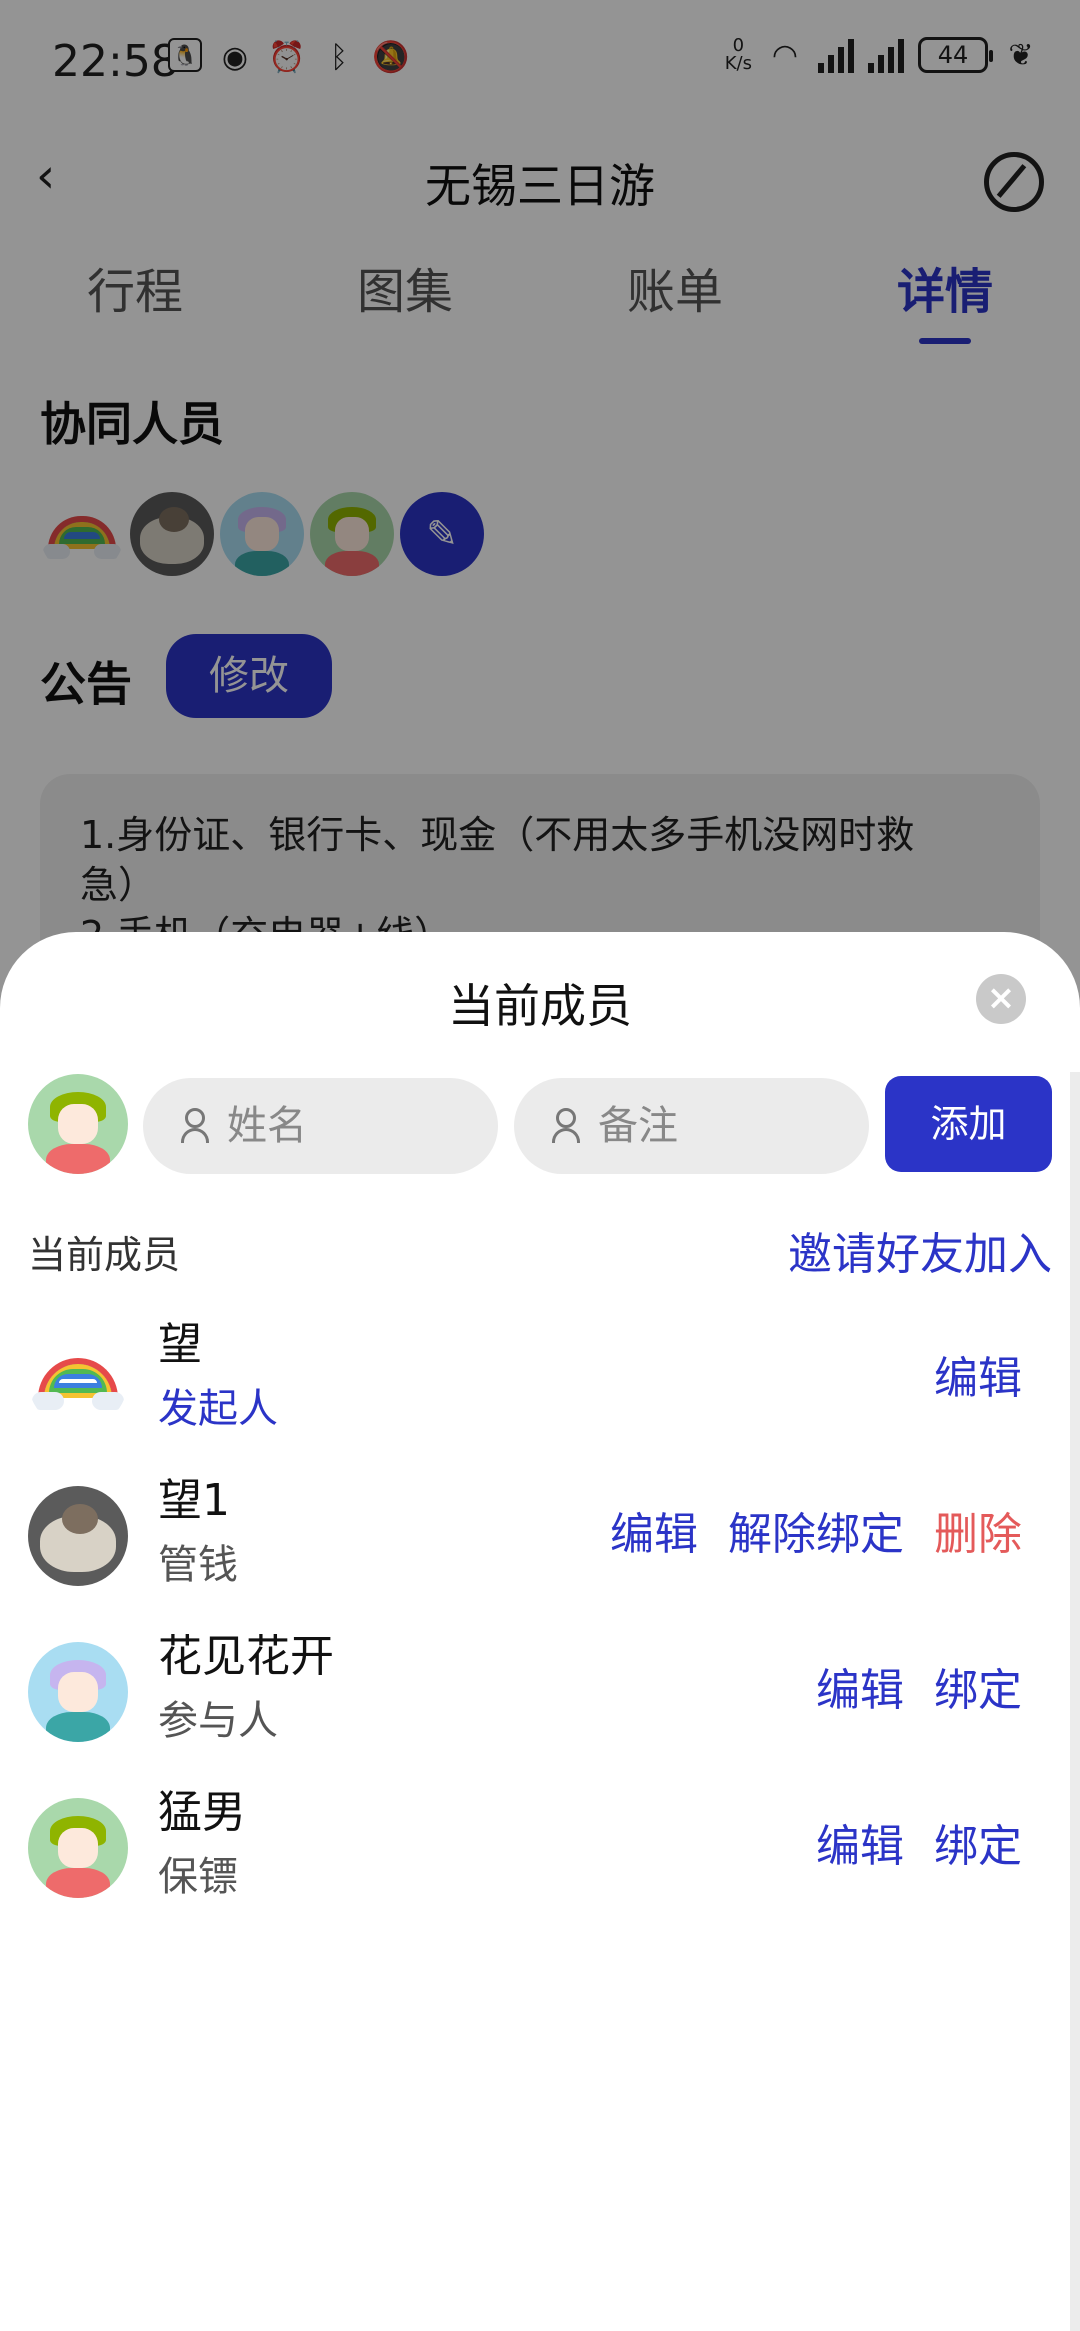 This screenshot has height=2331, width=1080. I want to click on name-input, so click(352, 1126).